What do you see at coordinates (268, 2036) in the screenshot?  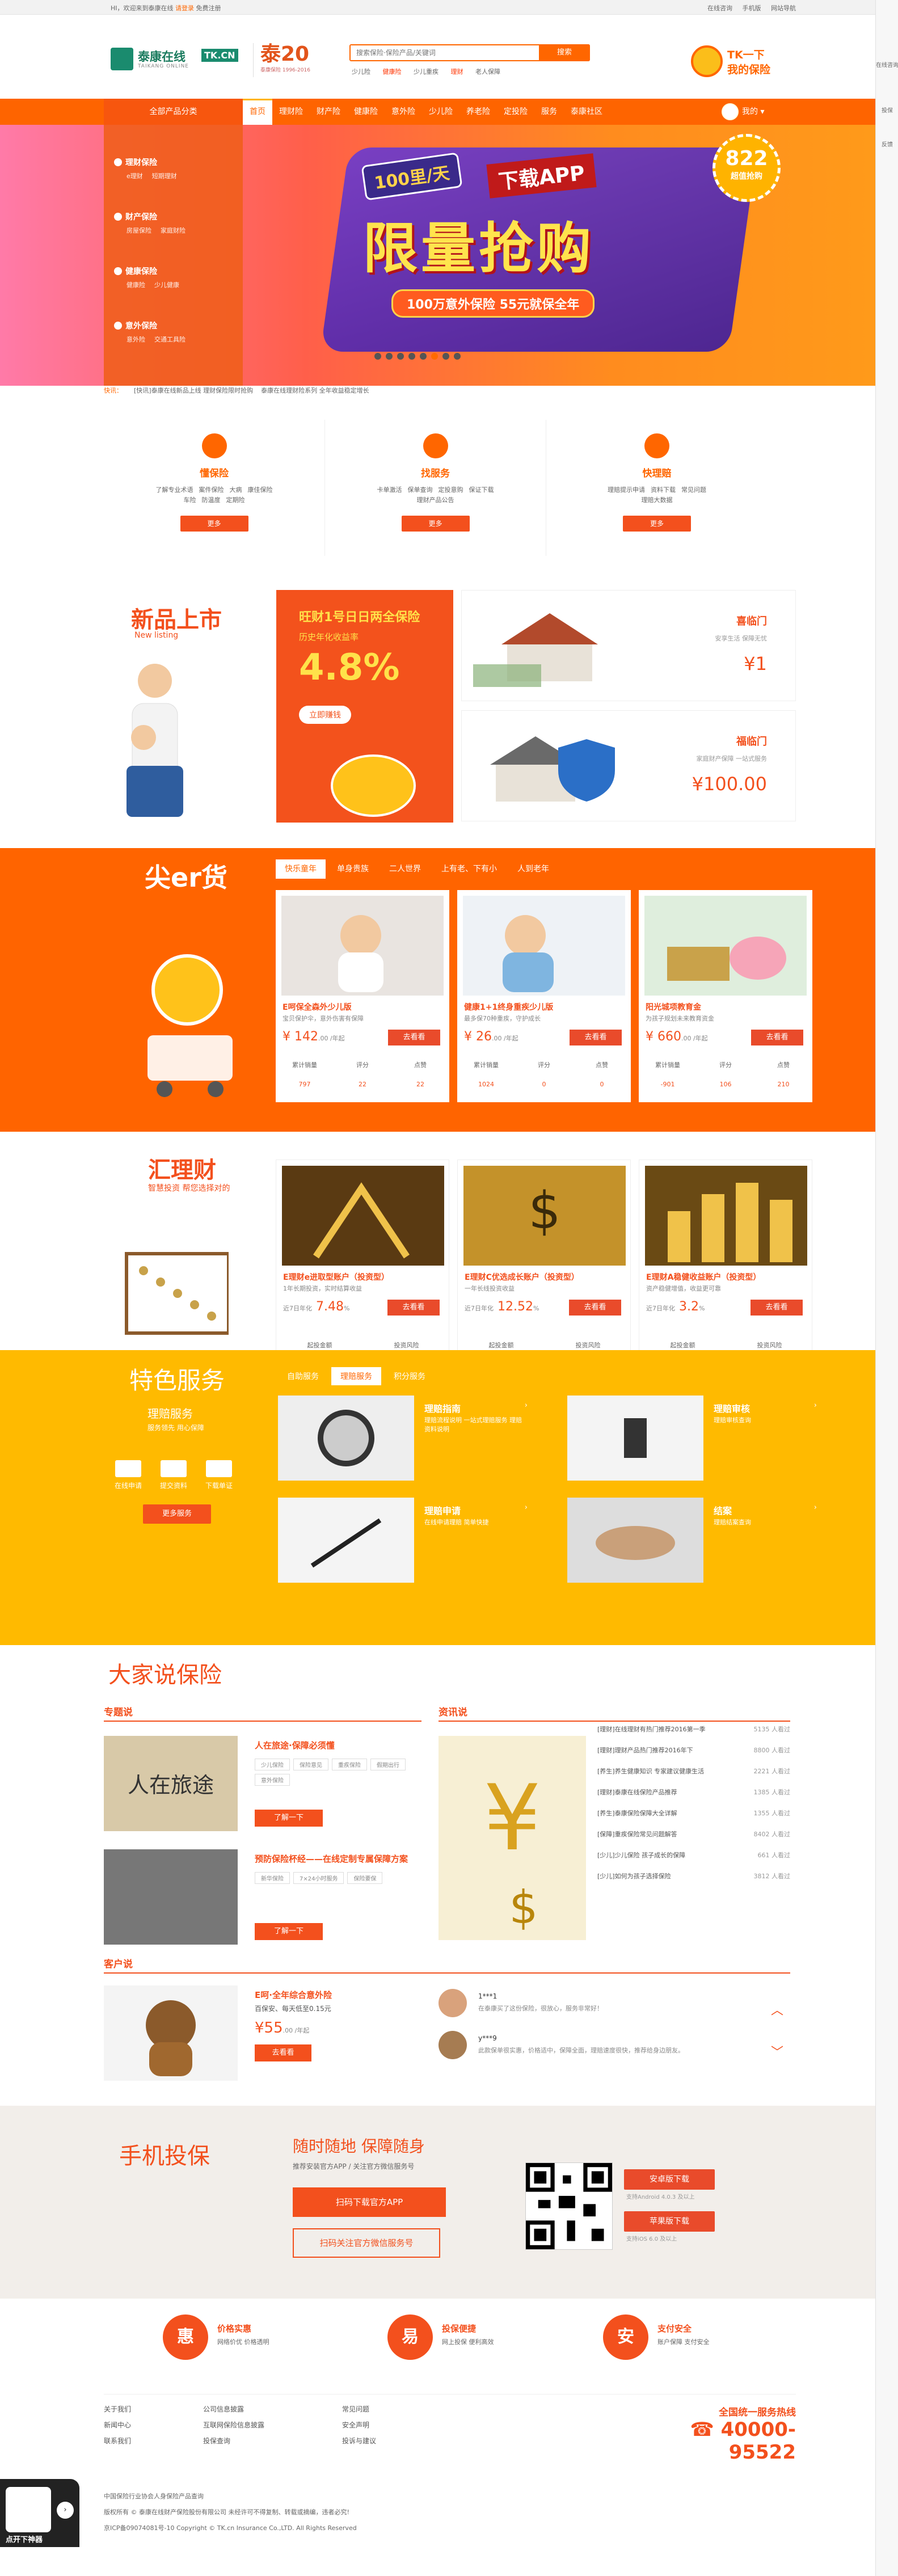 I see `customer-product: E呵·全年综合意外险 百保安、每天低至0.15元 ¥55.00 /年起 去看看` at bounding box center [268, 2036].